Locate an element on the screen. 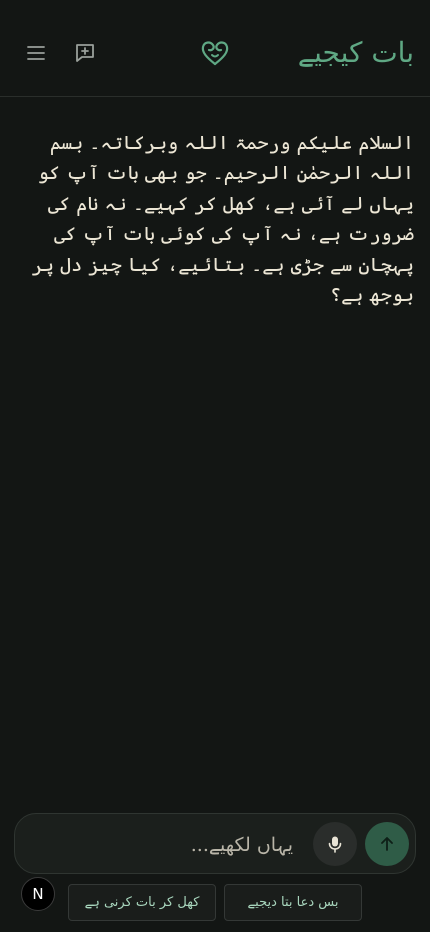  logo is located at coordinates (215, 53).